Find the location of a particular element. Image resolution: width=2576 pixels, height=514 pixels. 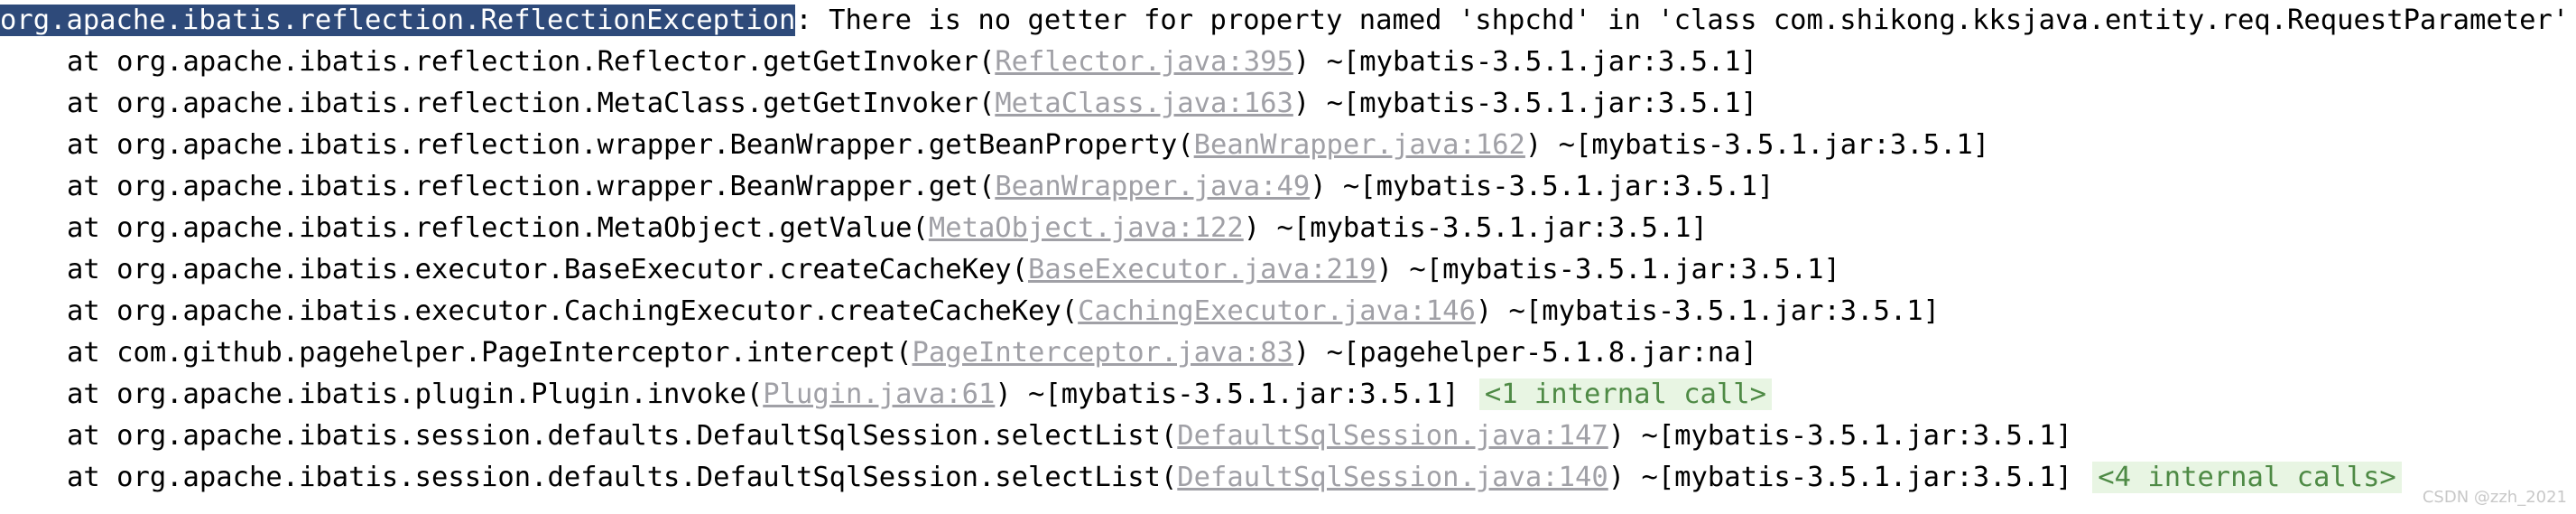

source-link: Reflector.java:395 is located at coordinates (1144, 62).